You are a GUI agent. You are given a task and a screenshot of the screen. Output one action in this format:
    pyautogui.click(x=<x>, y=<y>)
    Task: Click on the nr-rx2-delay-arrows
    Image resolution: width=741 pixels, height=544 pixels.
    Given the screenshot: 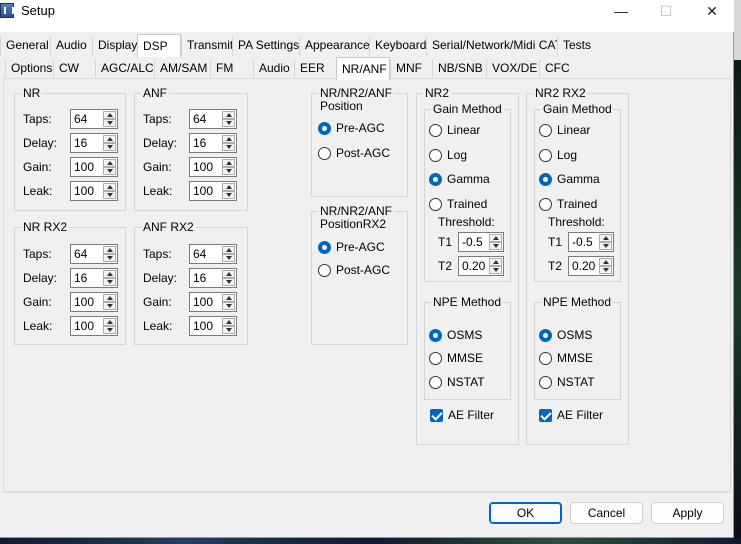 What is the action you would take?
    pyautogui.click(x=109, y=278)
    